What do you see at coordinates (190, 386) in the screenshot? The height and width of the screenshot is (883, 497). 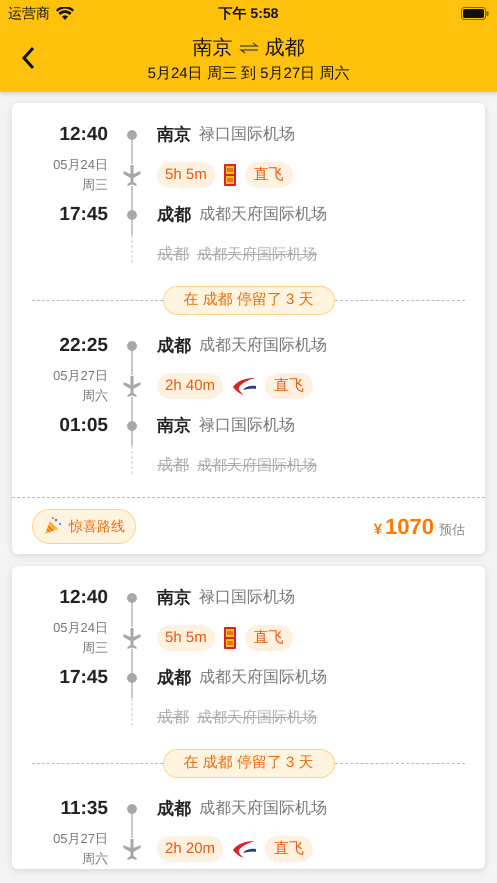 I see `duration-tag: 2h 40m` at bounding box center [190, 386].